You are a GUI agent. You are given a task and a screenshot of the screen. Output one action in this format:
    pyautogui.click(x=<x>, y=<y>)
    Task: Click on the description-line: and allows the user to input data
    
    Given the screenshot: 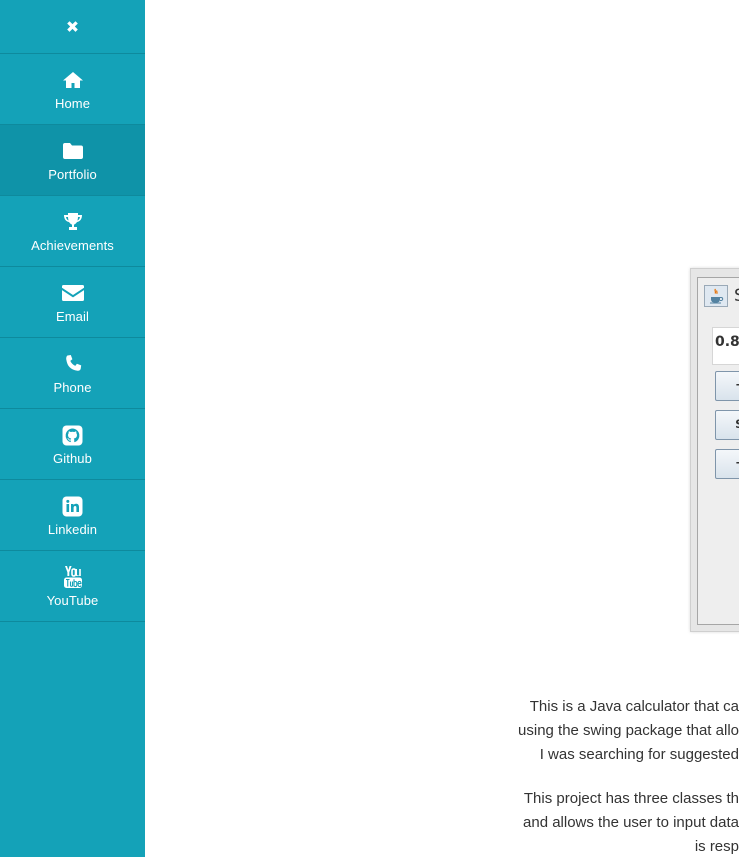 What is the action you would take?
    pyautogui.click(x=631, y=822)
    